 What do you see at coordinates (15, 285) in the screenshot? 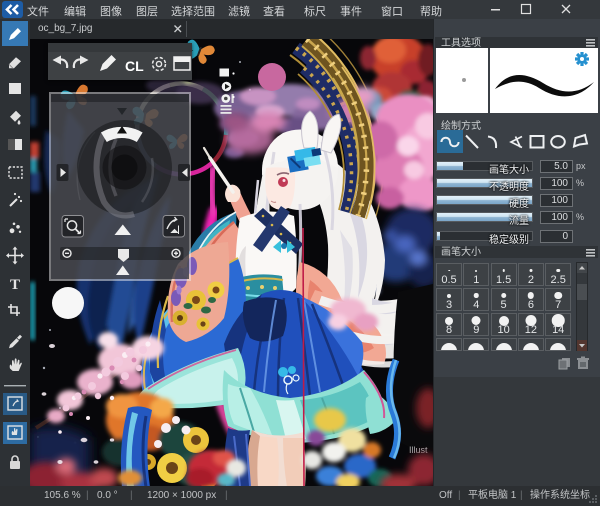
I see `svg-text: T` at bounding box center [15, 285].